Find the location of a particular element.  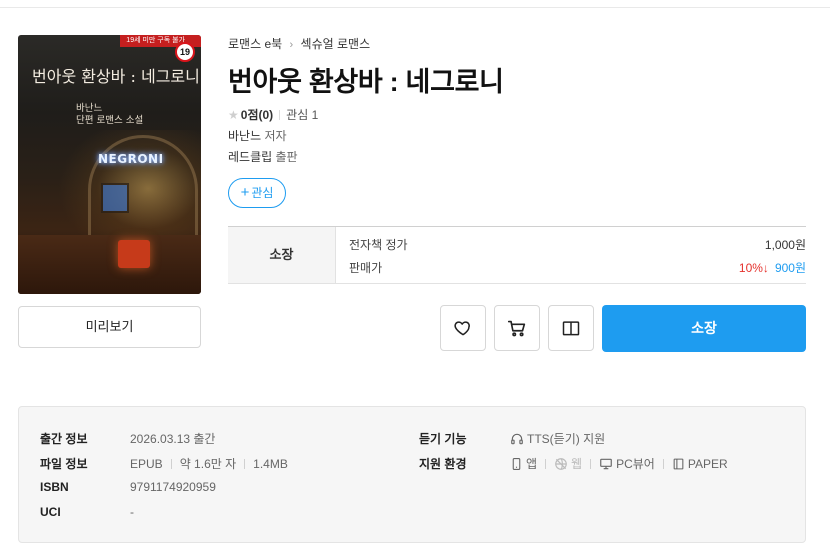

release-value: 2026.03.13 출간 is located at coordinates (173, 439).